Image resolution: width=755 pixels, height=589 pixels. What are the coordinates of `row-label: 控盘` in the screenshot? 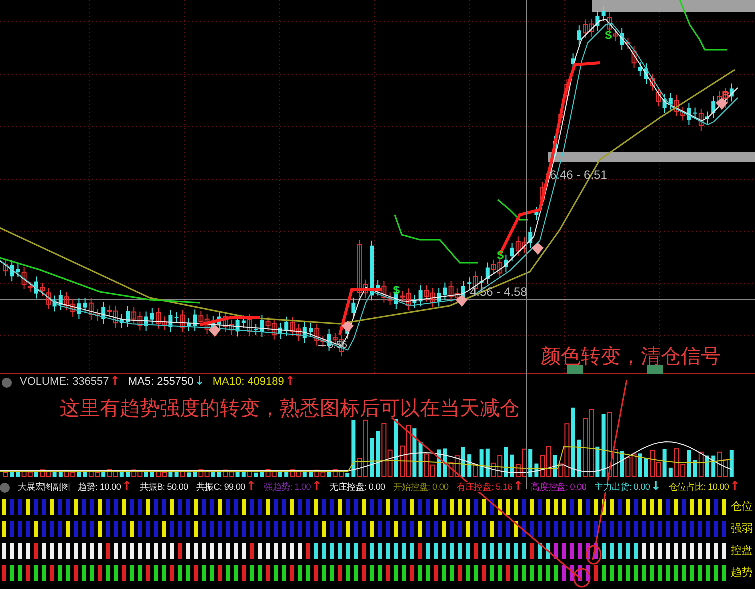 It's located at (742, 551).